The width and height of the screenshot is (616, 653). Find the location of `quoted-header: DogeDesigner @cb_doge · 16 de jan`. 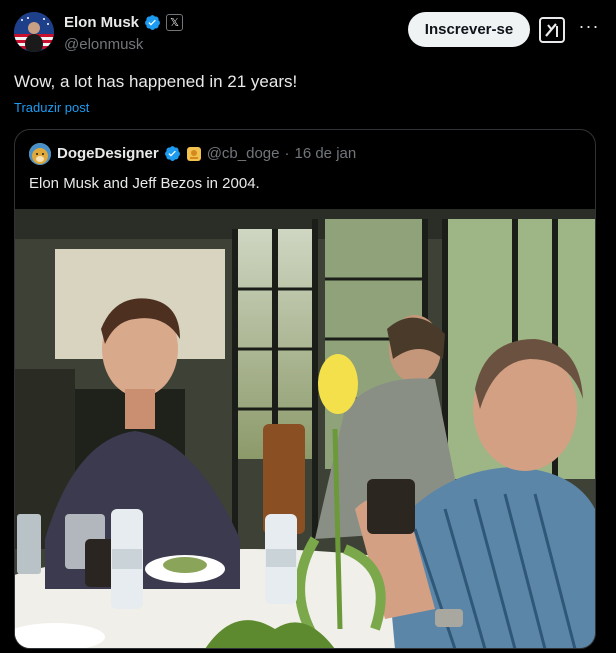

quoted-header: DogeDesigner @cb_doge · 16 de jan is located at coordinates (206, 153).